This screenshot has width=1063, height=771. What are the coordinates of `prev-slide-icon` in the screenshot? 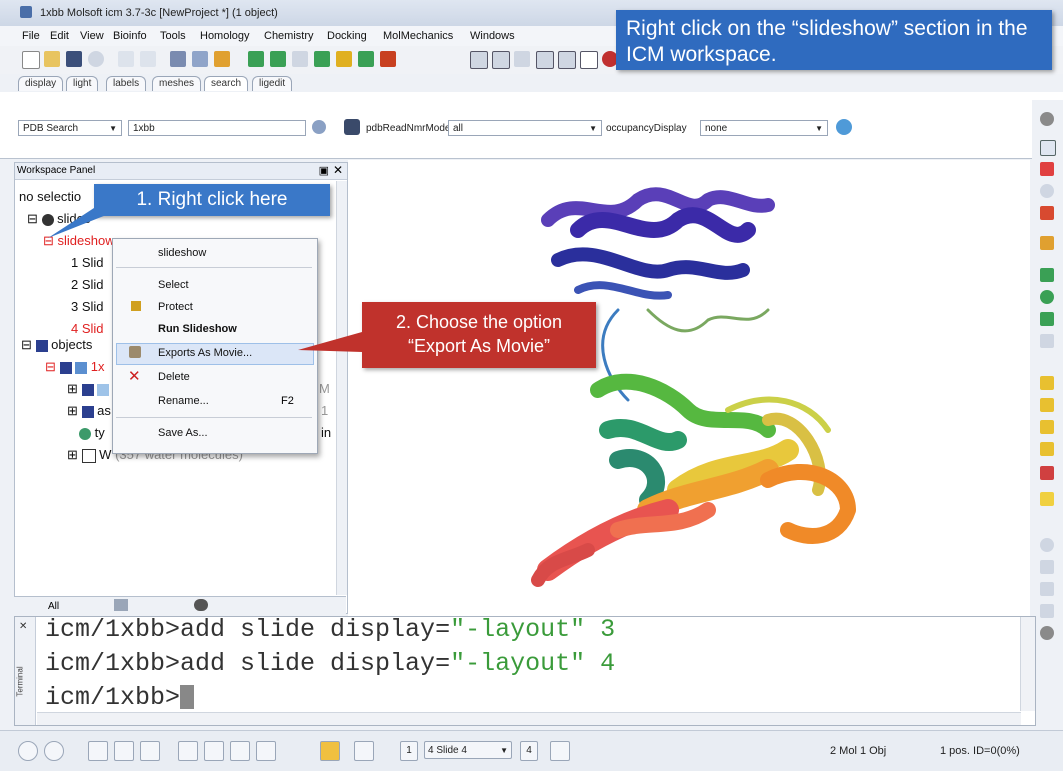 It's located at (330, 751).